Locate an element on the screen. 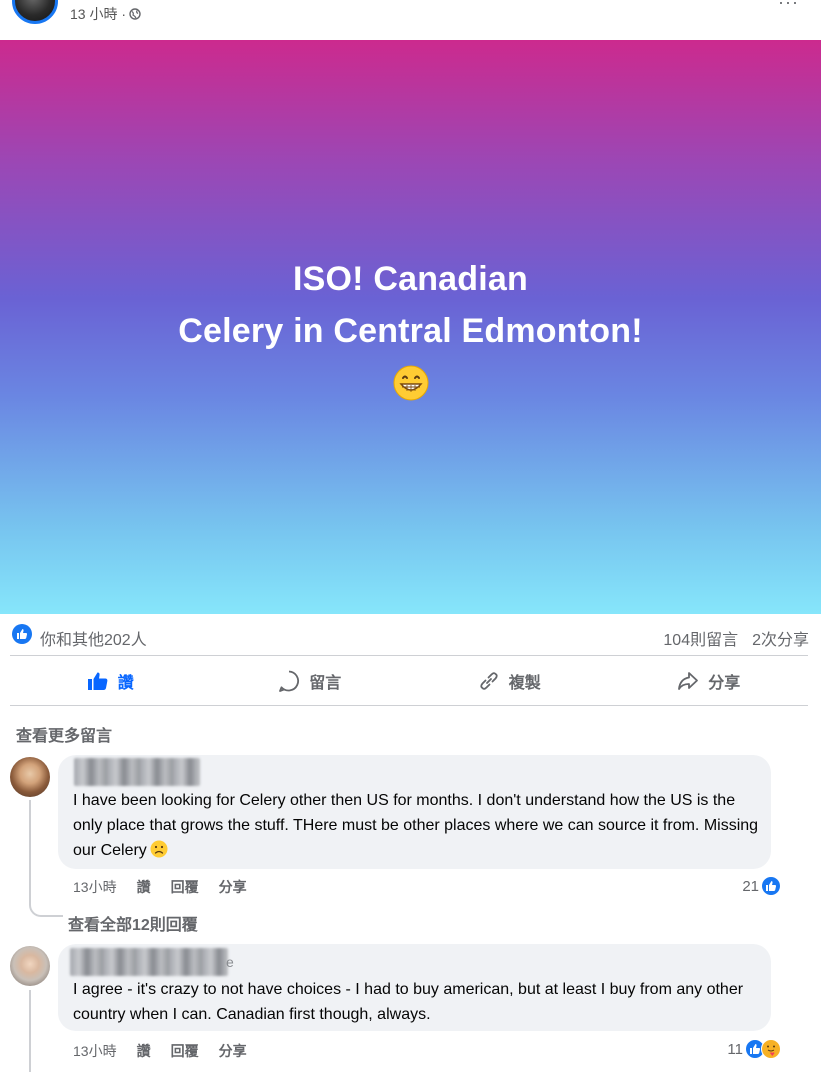  link-icon is located at coordinates (489, 680).